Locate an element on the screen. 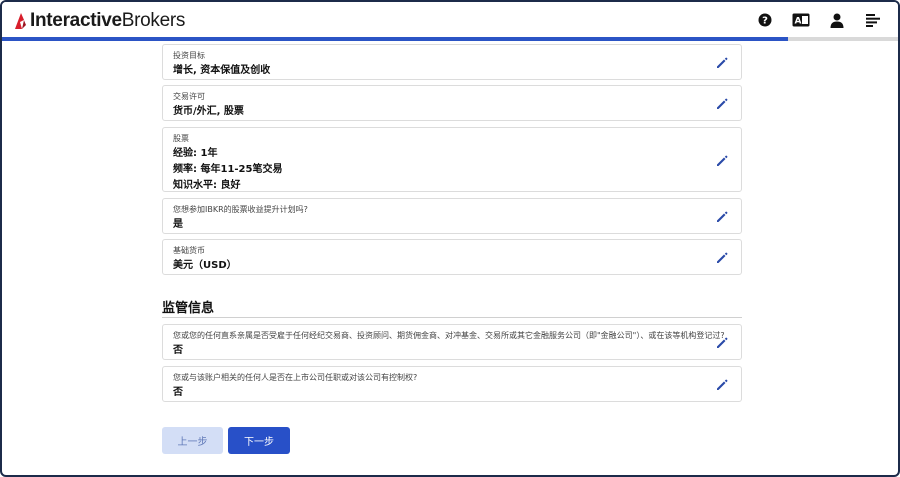  language-icon: A is located at coordinates (801, 20).